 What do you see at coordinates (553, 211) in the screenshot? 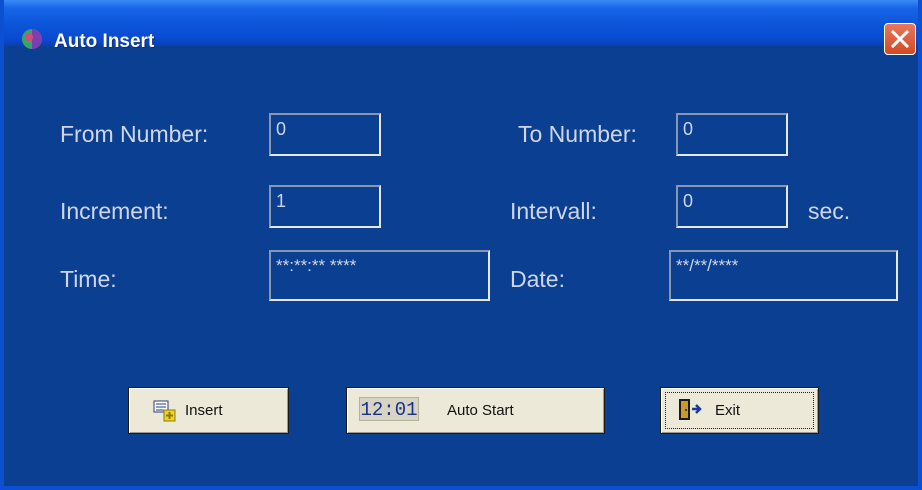
I see `intervall-label: Intervall:` at bounding box center [553, 211].